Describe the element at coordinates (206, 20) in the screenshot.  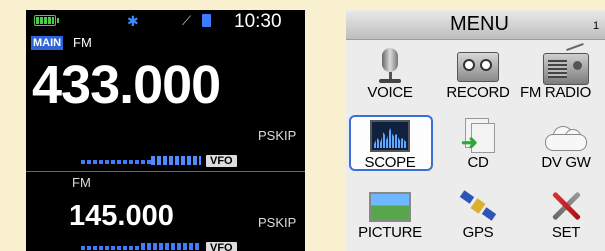
I see `sd-card-icon` at that location.